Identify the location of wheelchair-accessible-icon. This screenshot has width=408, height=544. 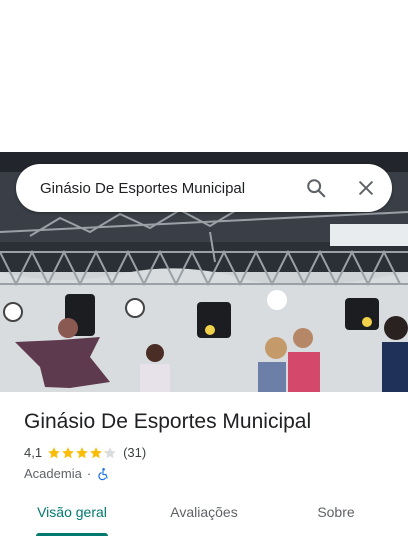
(103, 474).